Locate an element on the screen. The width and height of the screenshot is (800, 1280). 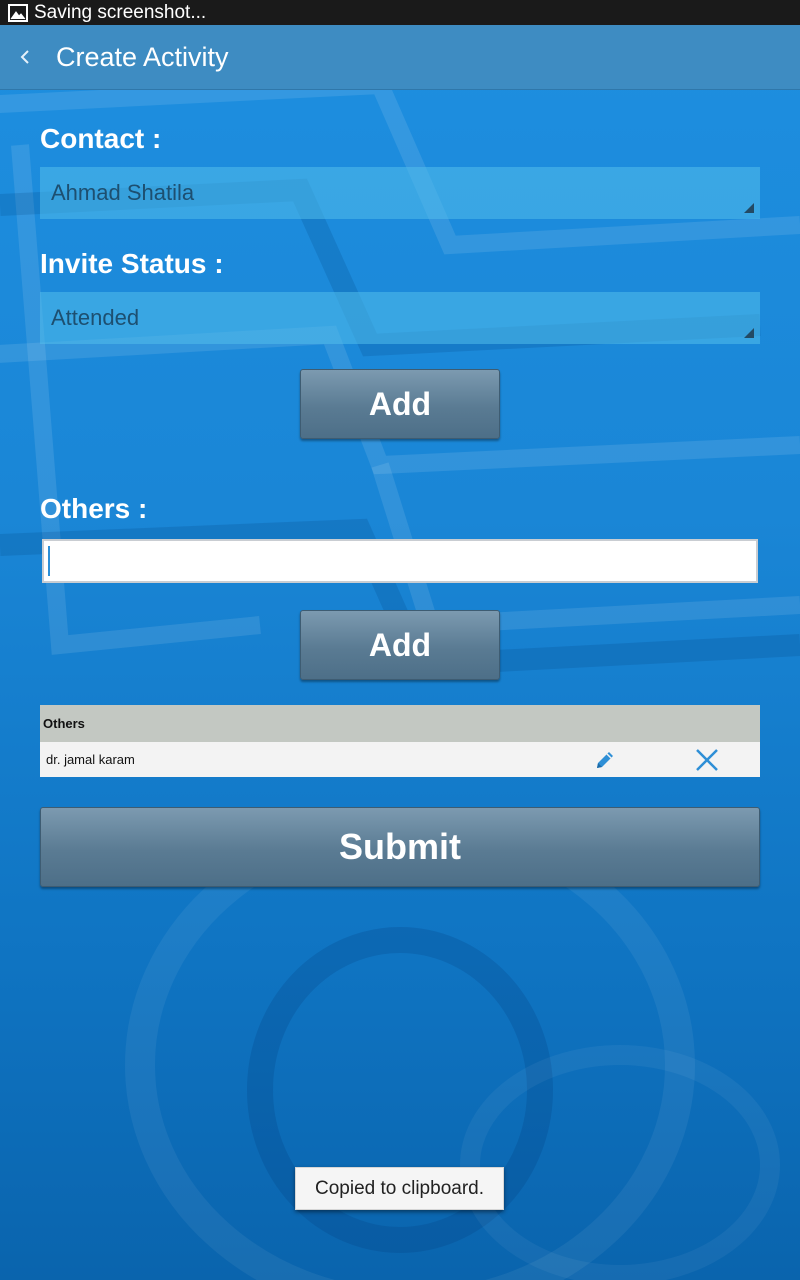
invite-status-label: Invite Status : is located at coordinates (132, 263).